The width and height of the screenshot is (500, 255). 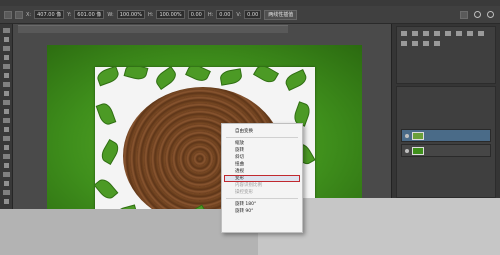 What do you see at coordinates (6, 147) in the screenshot?
I see `dodge-tool-icon` at bounding box center [6, 147].